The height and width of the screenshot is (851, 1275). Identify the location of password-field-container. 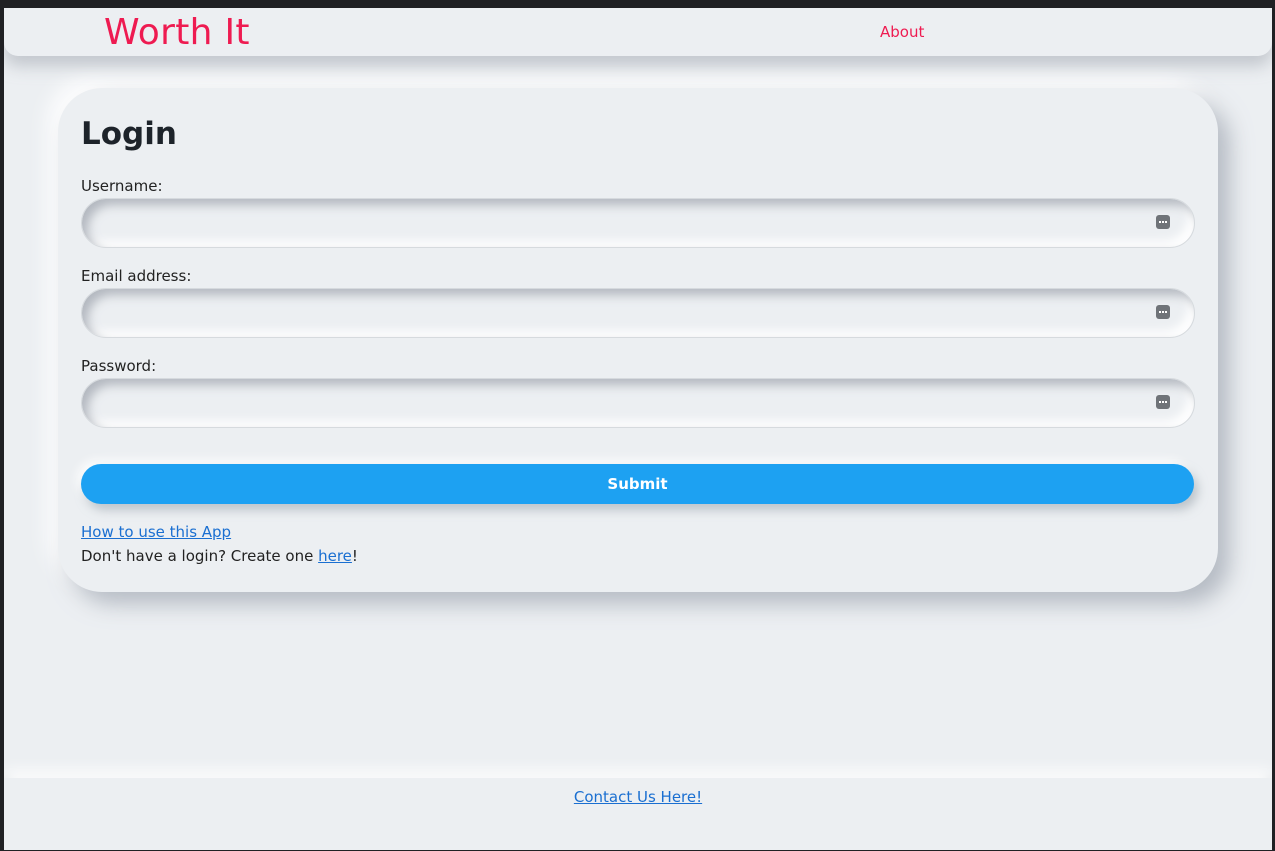
(638, 403).